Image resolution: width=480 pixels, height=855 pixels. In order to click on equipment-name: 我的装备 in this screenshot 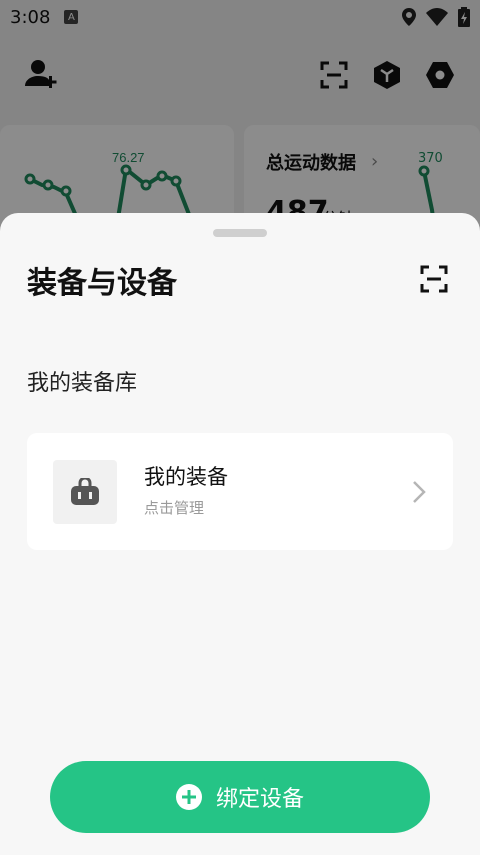, I will do `click(186, 477)`.